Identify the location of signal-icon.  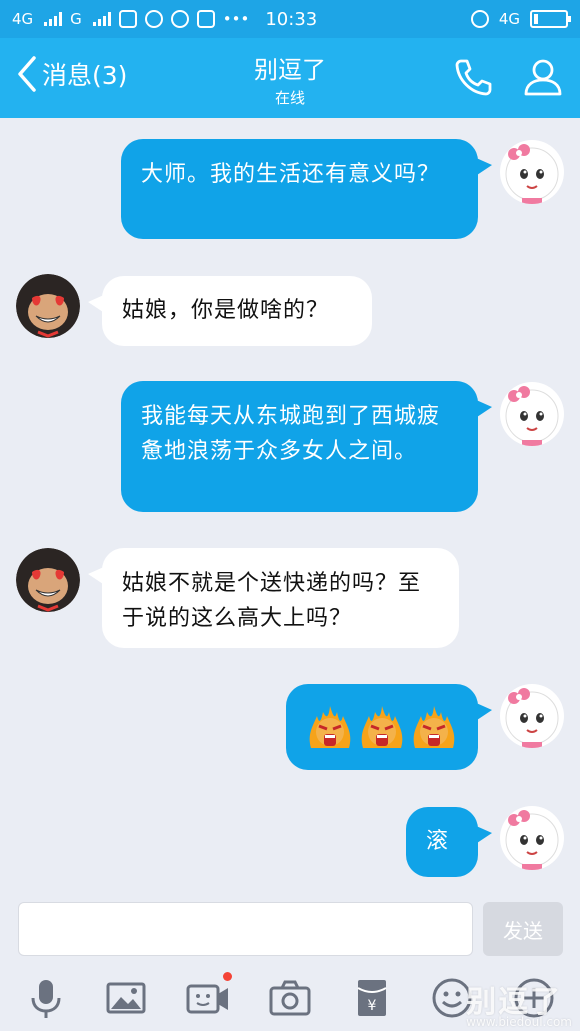
(53, 19).